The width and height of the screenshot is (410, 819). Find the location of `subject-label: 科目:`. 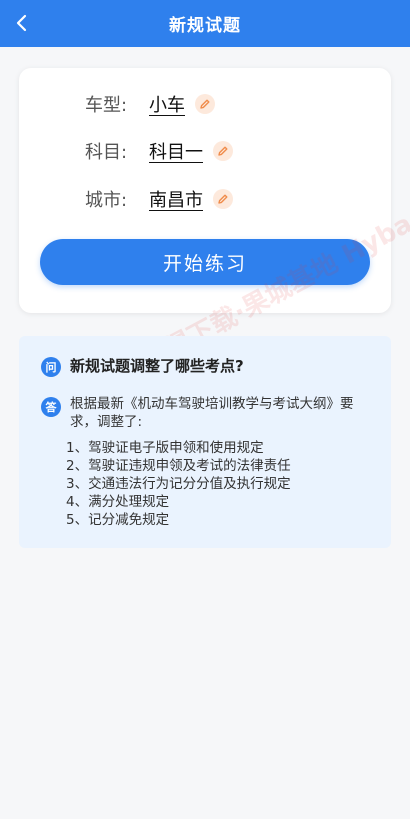

subject-label: 科目: is located at coordinates (106, 152).